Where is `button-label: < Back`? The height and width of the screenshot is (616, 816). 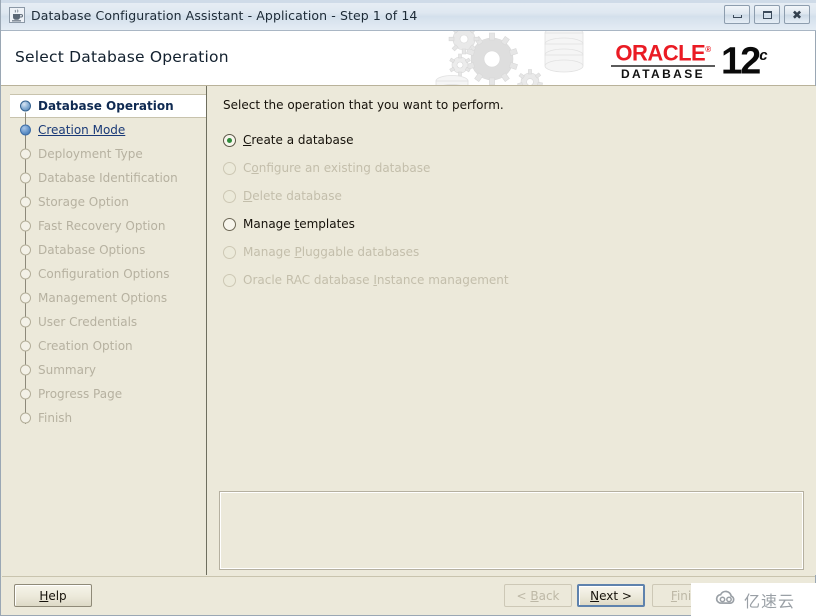
button-label: < Back is located at coordinates (538, 595).